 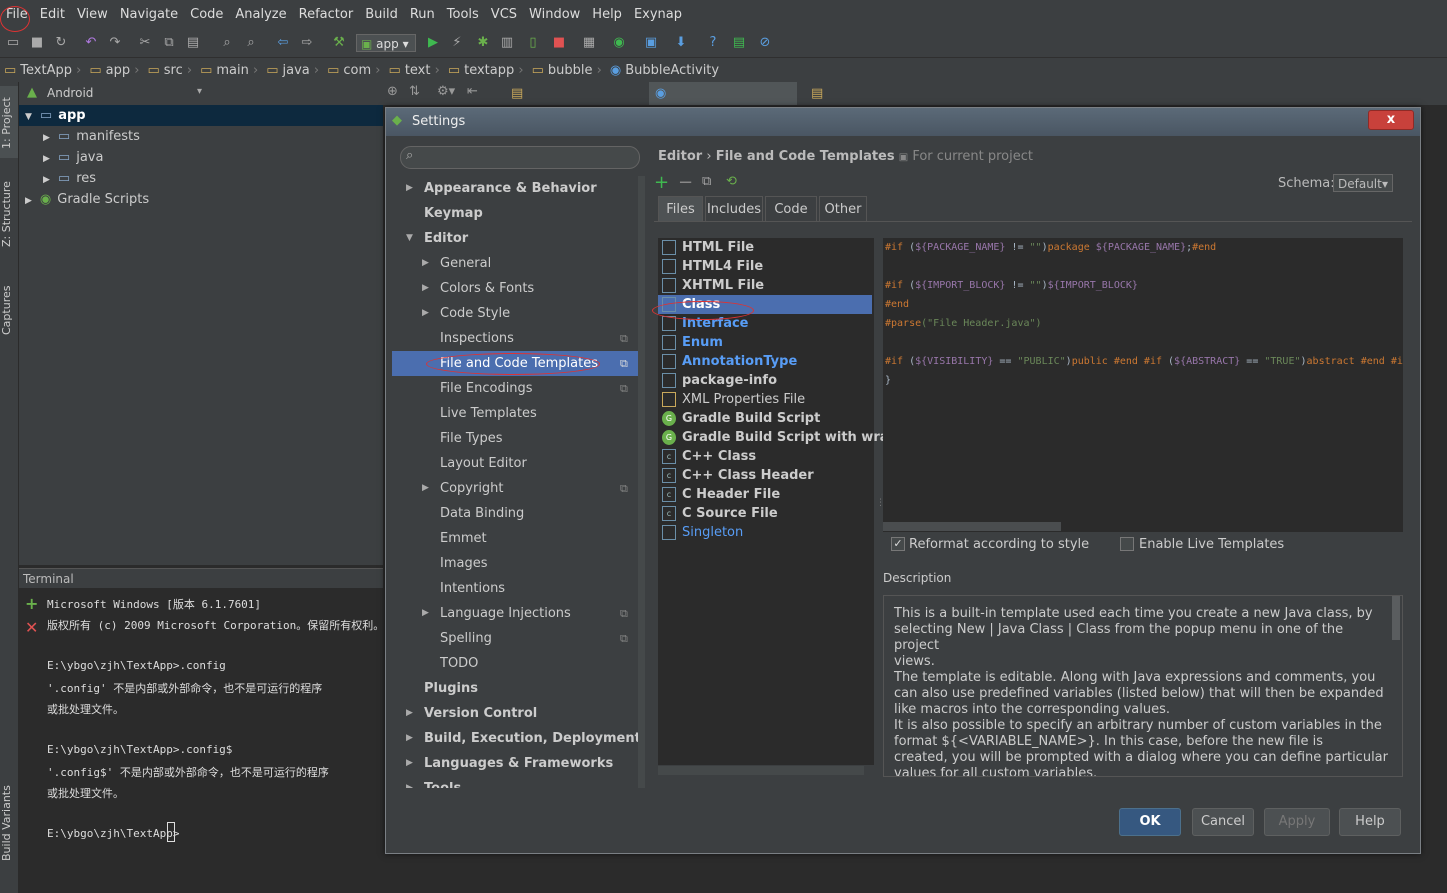 What do you see at coordinates (504, 15) in the screenshot?
I see `menu-item-vcs: VCS` at bounding box center [504, 15].